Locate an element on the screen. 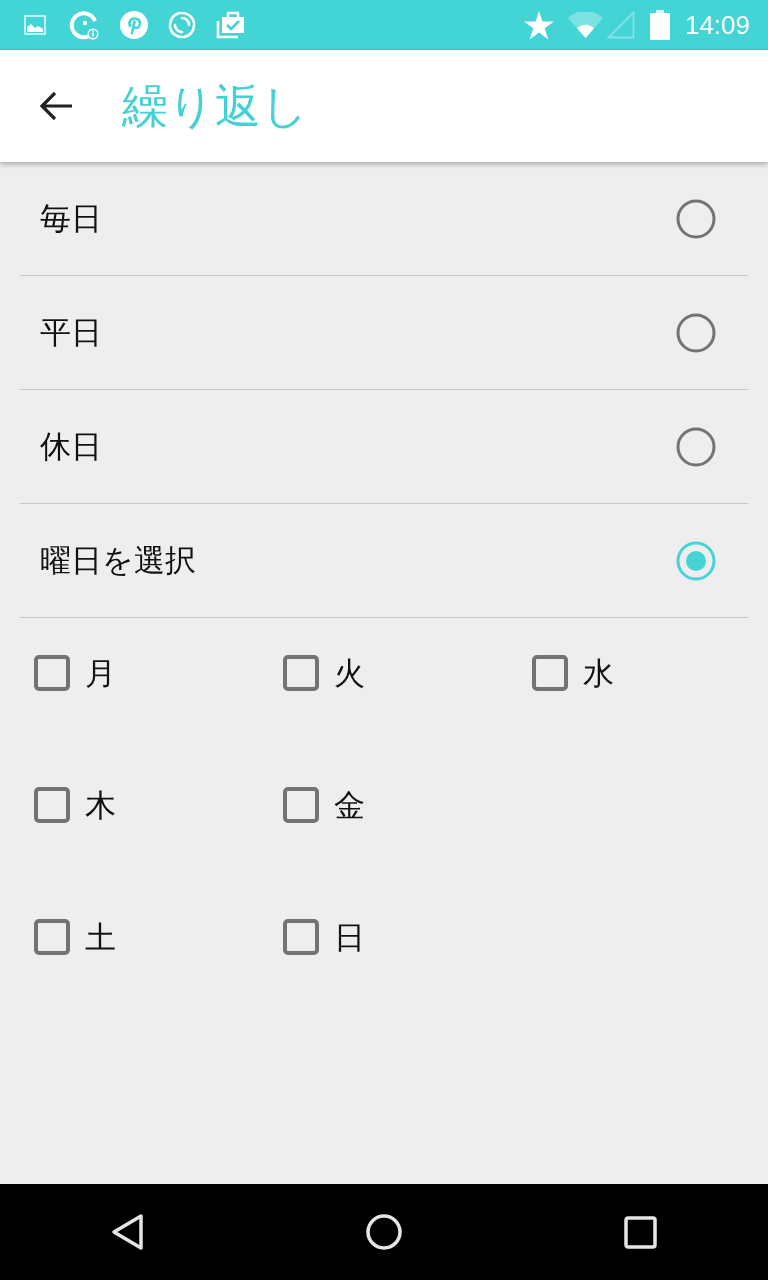 This screenshot has height=1280, width=768. option-label: 毎日 is located at coordinates (71, 218).